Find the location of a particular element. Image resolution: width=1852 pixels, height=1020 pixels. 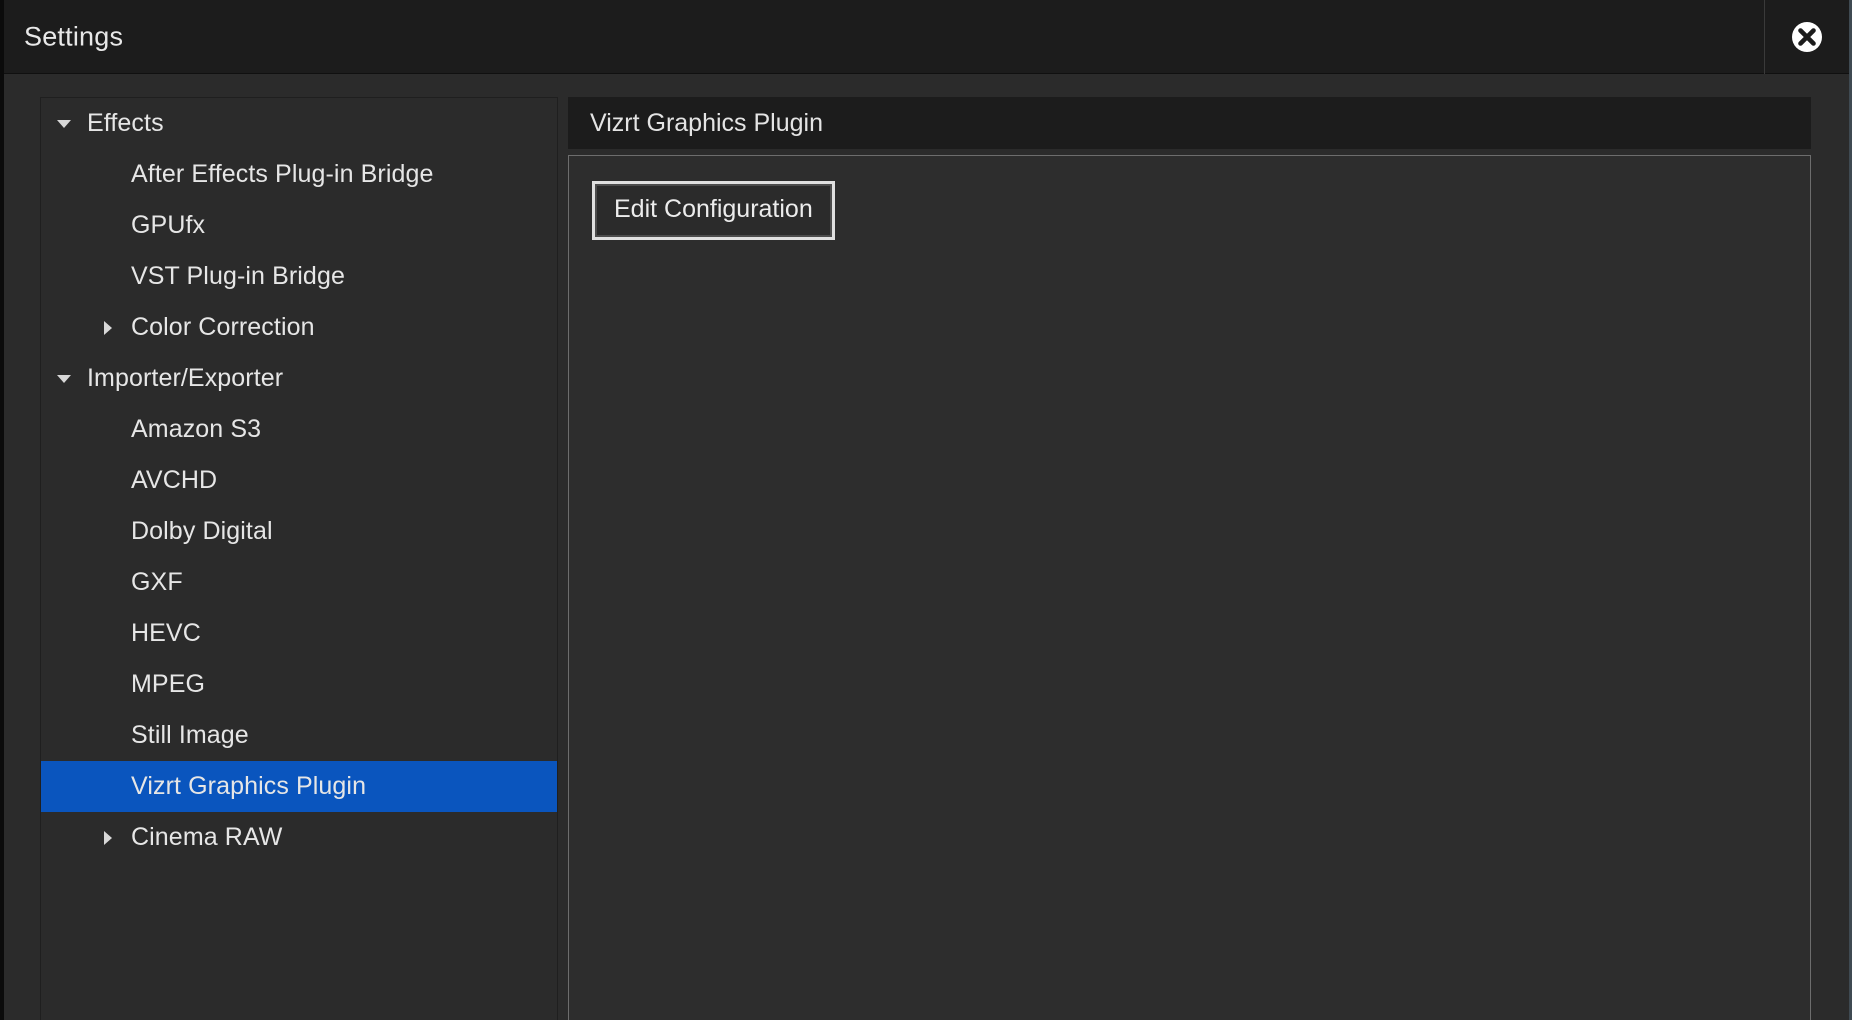

tree-item-label: HEVC is located at coordinates (166, 633).